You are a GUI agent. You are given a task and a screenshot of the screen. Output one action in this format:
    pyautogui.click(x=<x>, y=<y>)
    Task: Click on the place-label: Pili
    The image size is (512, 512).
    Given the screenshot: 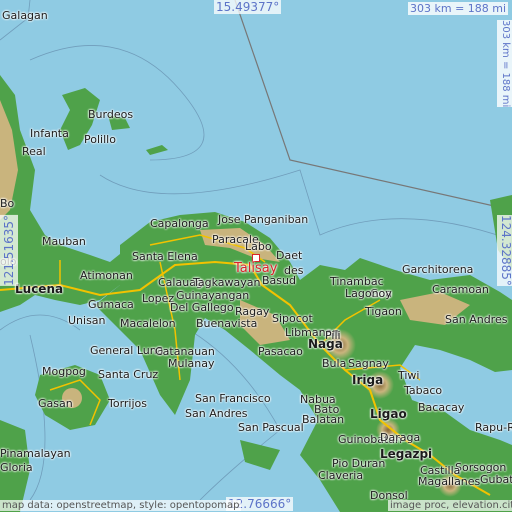 What is the action you would take?
    pyautogui.click(x=333, y=336)
    